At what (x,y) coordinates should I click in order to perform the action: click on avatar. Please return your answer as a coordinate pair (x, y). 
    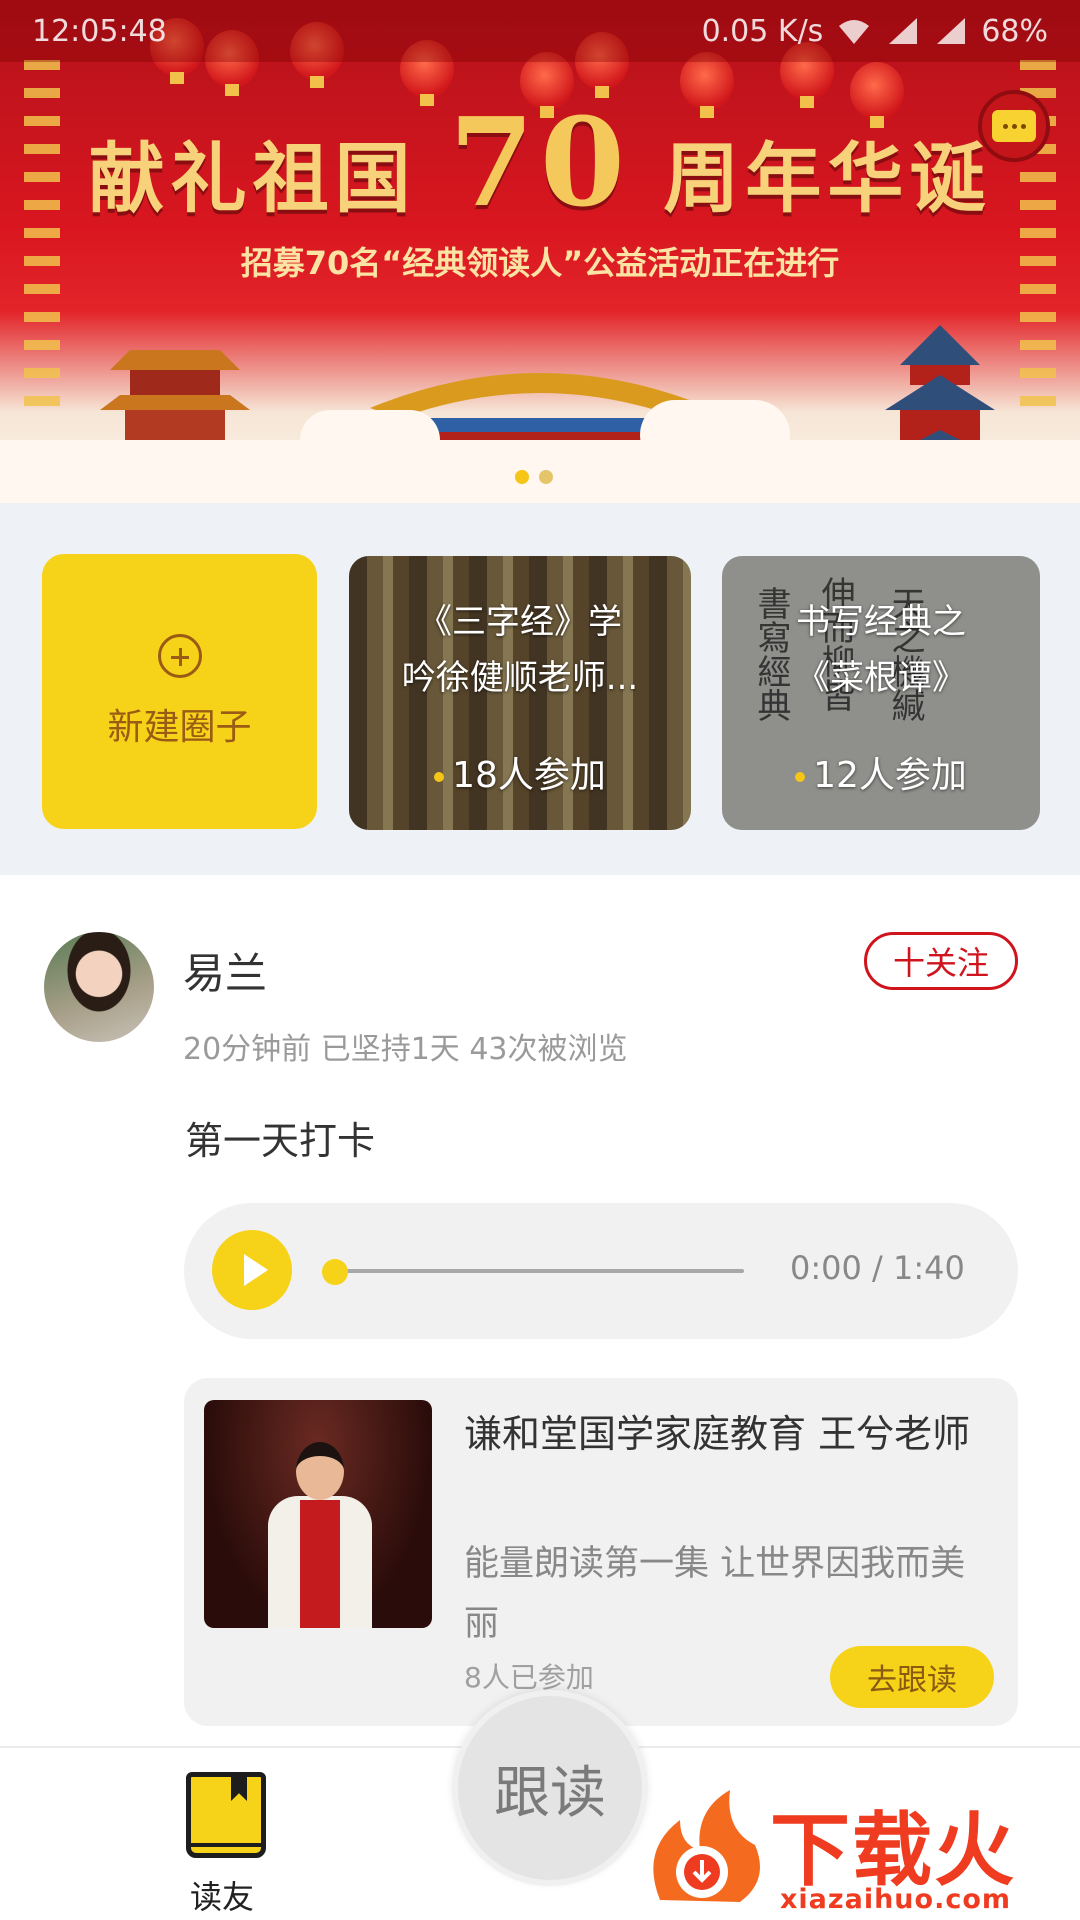
    Looking at the image, I should click on (99, 987).